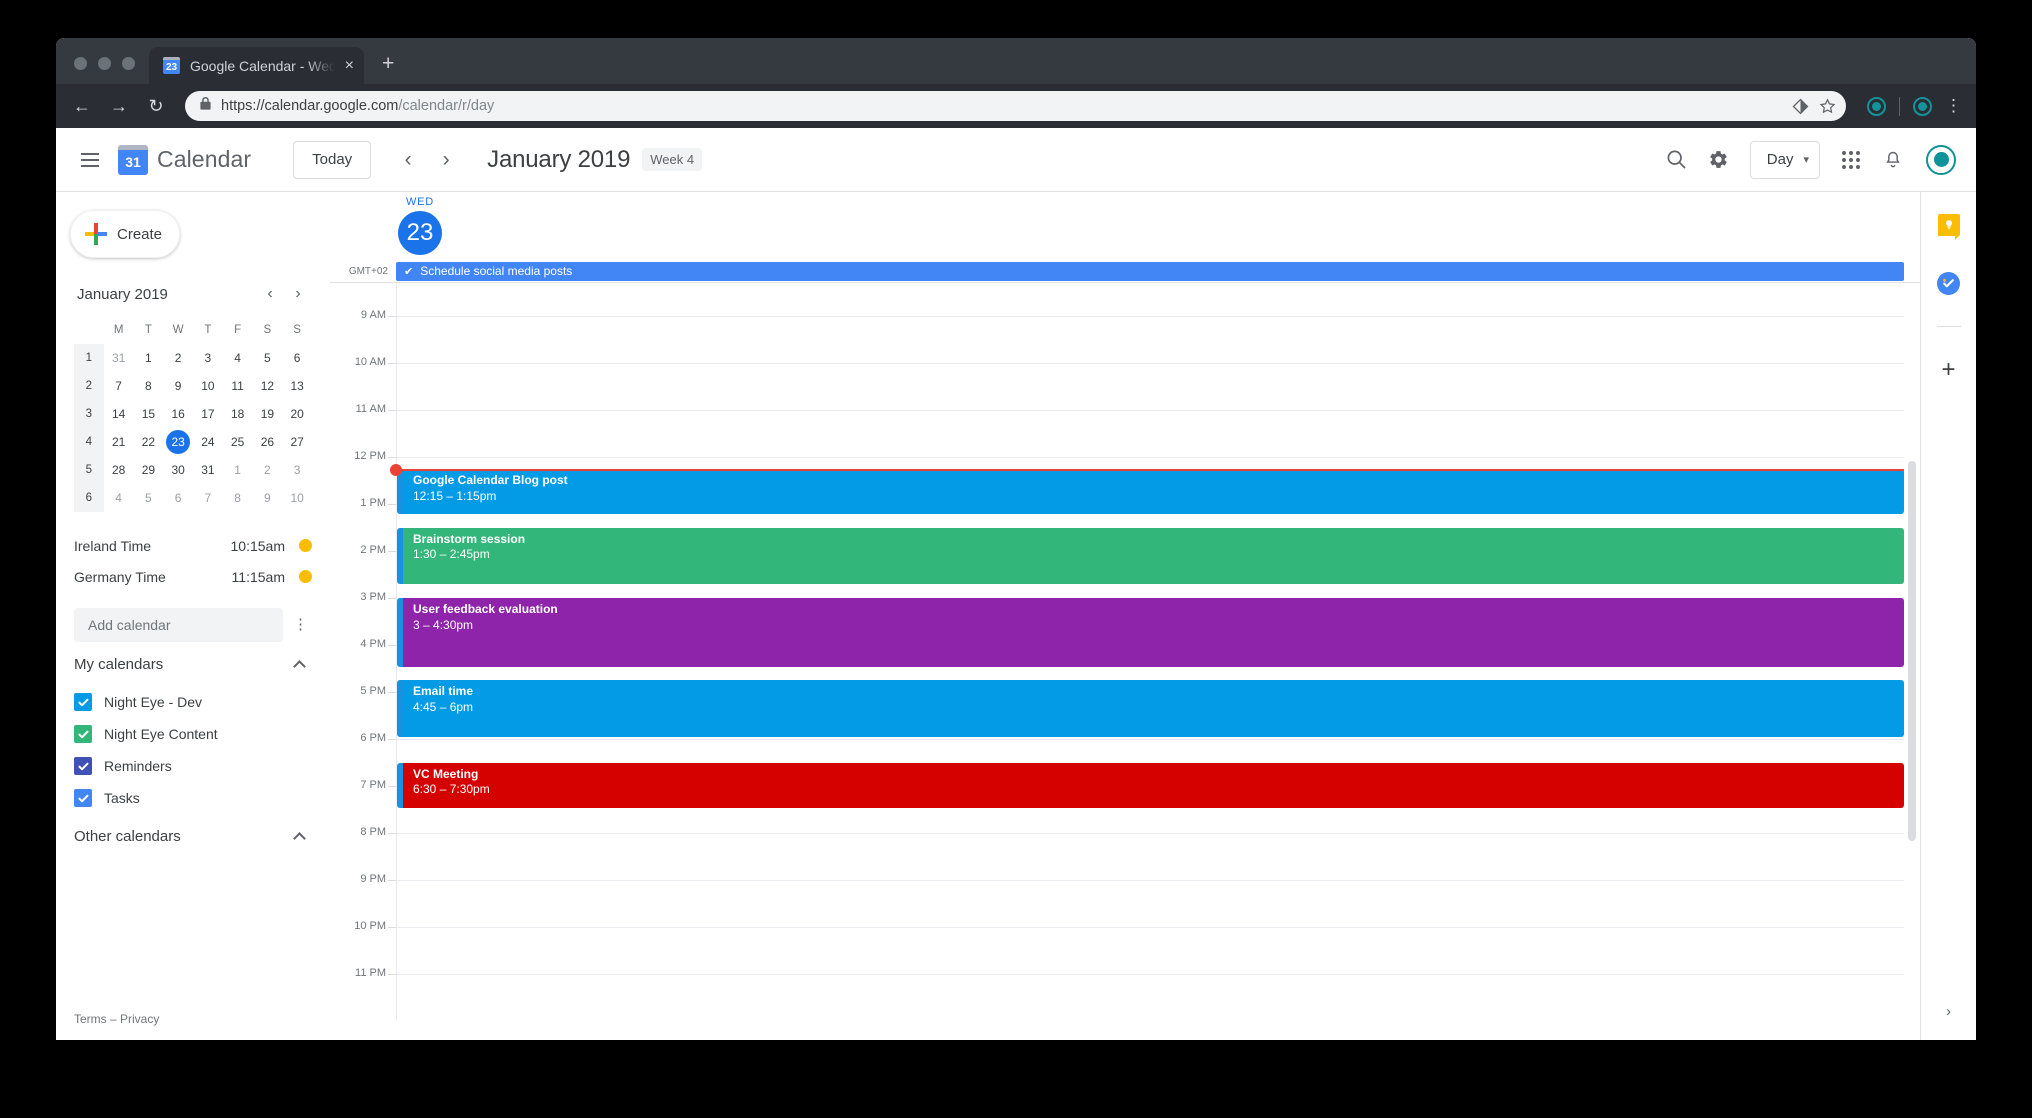  Describe the element at coordinates (193, 766) in the screenshot. I see `calendar-list-item: Reminders` at that location.